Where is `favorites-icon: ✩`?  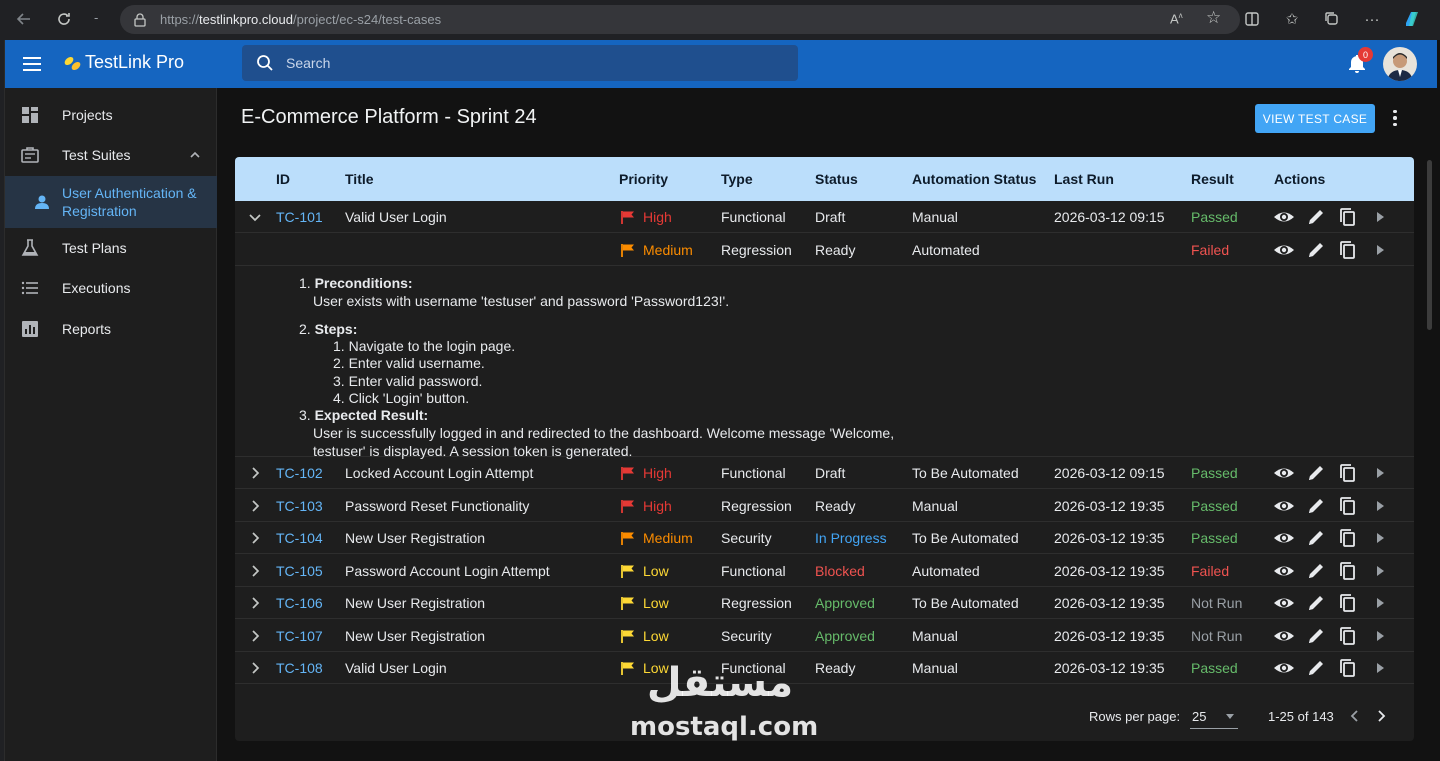
favorites-icon: ✩ is located at coordinates (1292, 19).